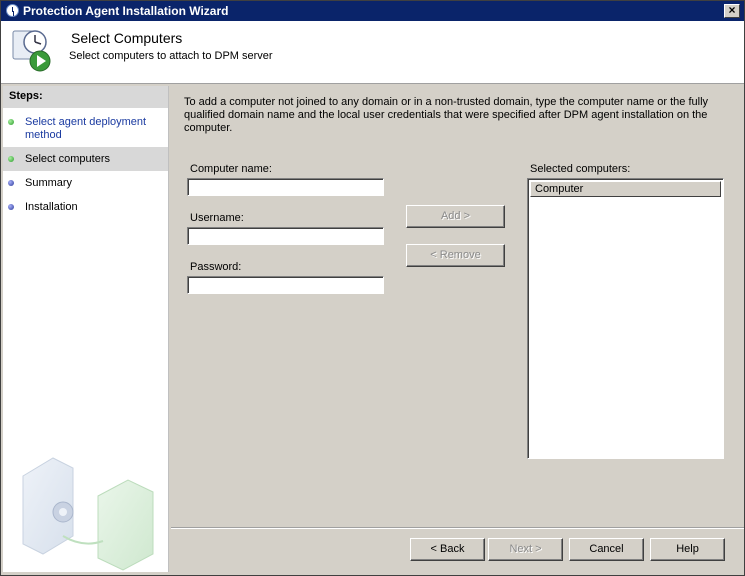 The width and height of the screenshot is (745, 576). I want to click on step-current-icon, so click(11, 159).